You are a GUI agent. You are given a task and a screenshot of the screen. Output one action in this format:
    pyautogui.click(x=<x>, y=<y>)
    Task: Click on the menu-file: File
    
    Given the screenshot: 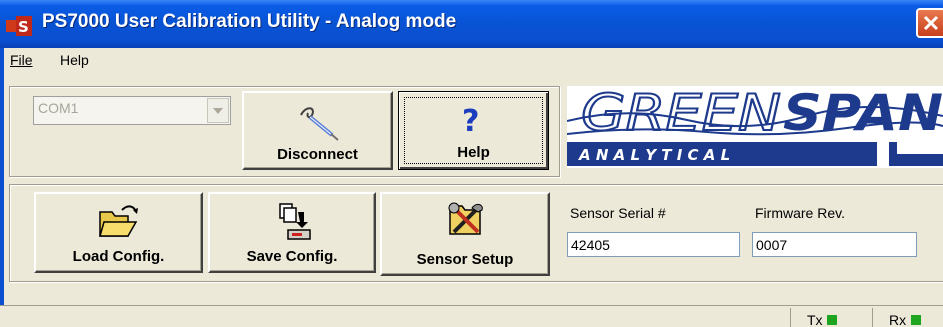 What is the action you would take?
    pyautogui.click(x=21, y=60)
    